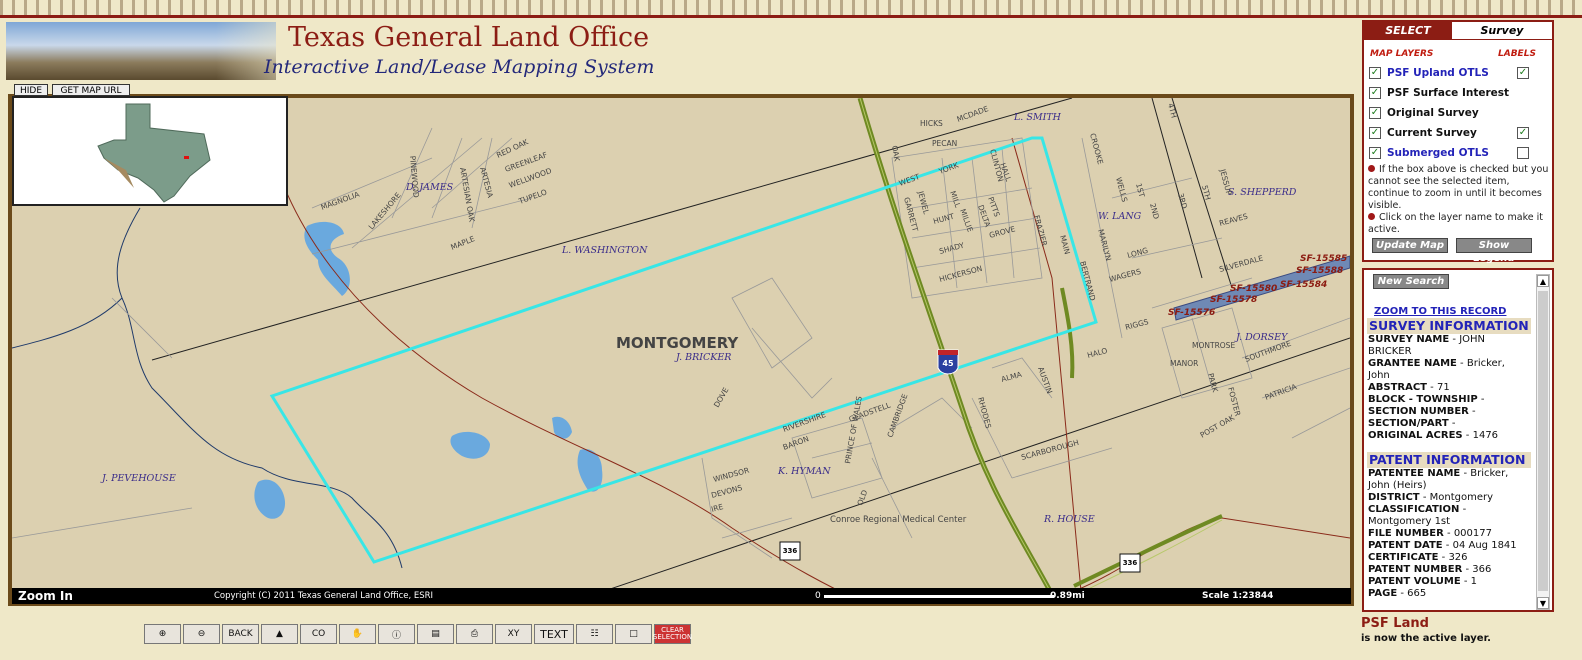  What do you see at coordinates (898, 520) in the screenshot?
I see `landmark-label: Conroe Regional Medical Center` at bounding box center [898, 520].